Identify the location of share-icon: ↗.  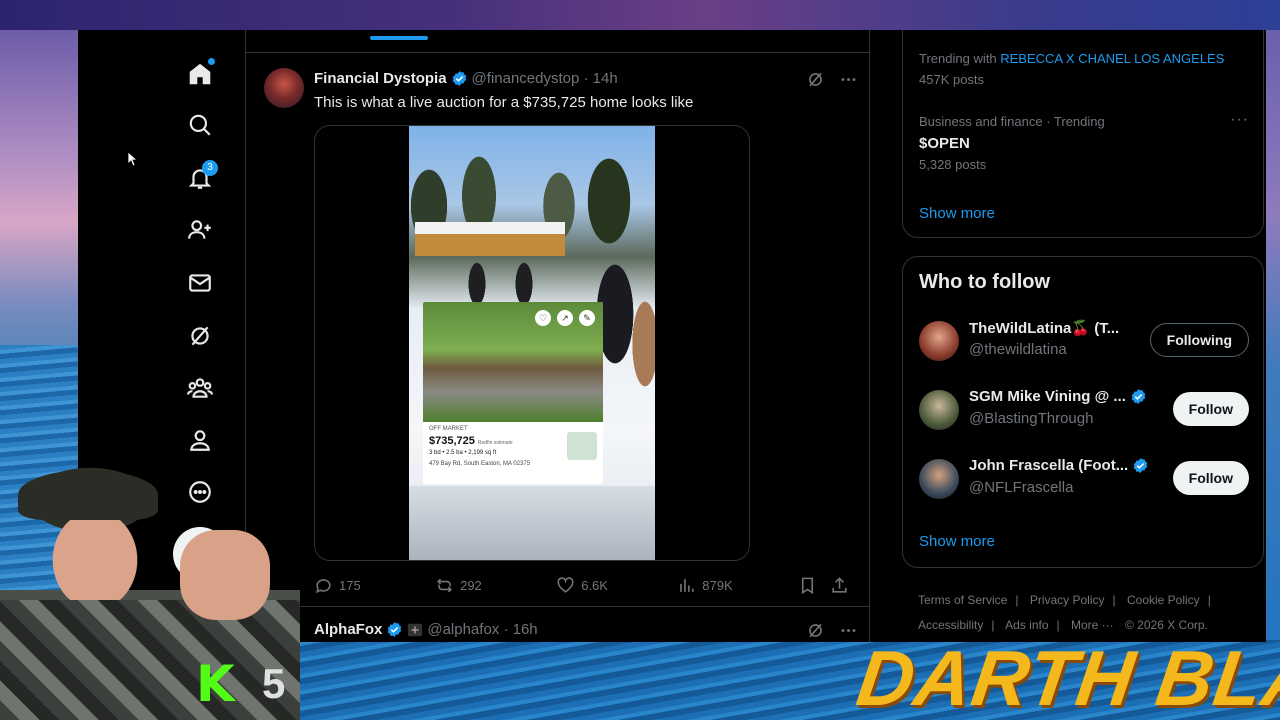
(565, 318).